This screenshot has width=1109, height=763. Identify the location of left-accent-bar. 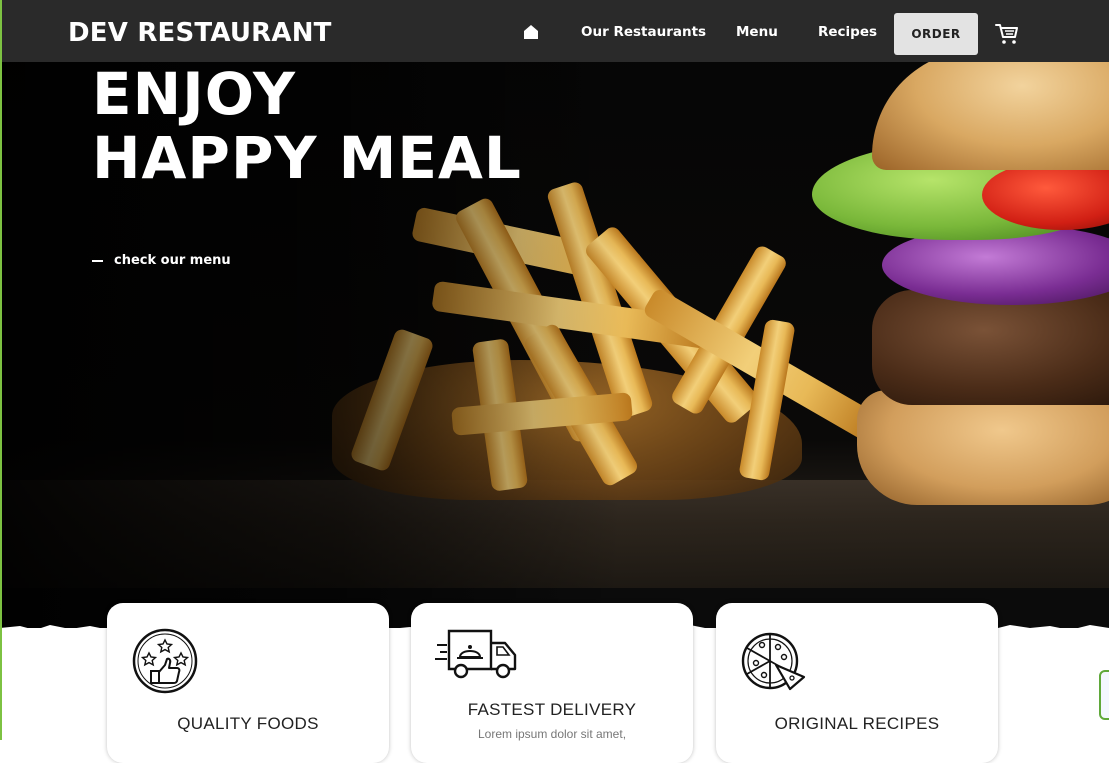
(1, 370).